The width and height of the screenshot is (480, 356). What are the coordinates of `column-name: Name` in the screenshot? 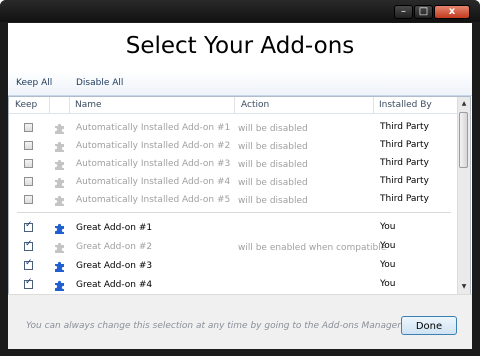 It's located at (88, 105).